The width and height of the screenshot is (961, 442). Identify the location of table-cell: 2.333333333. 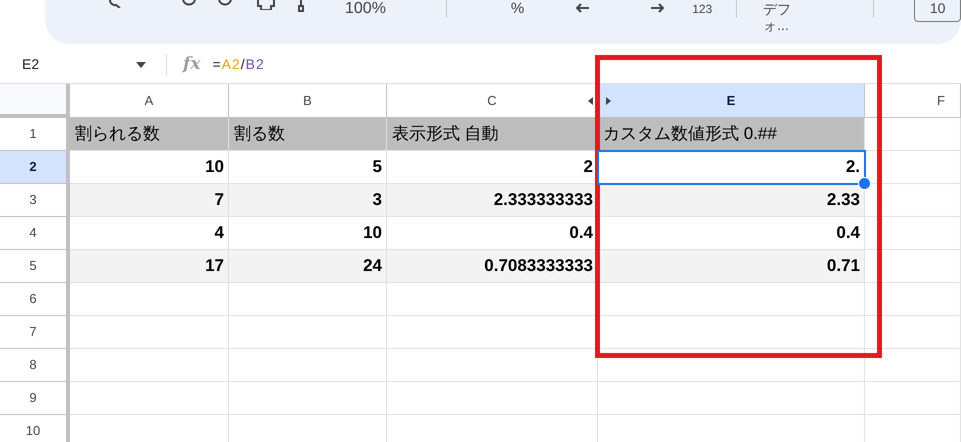
(492, 200).